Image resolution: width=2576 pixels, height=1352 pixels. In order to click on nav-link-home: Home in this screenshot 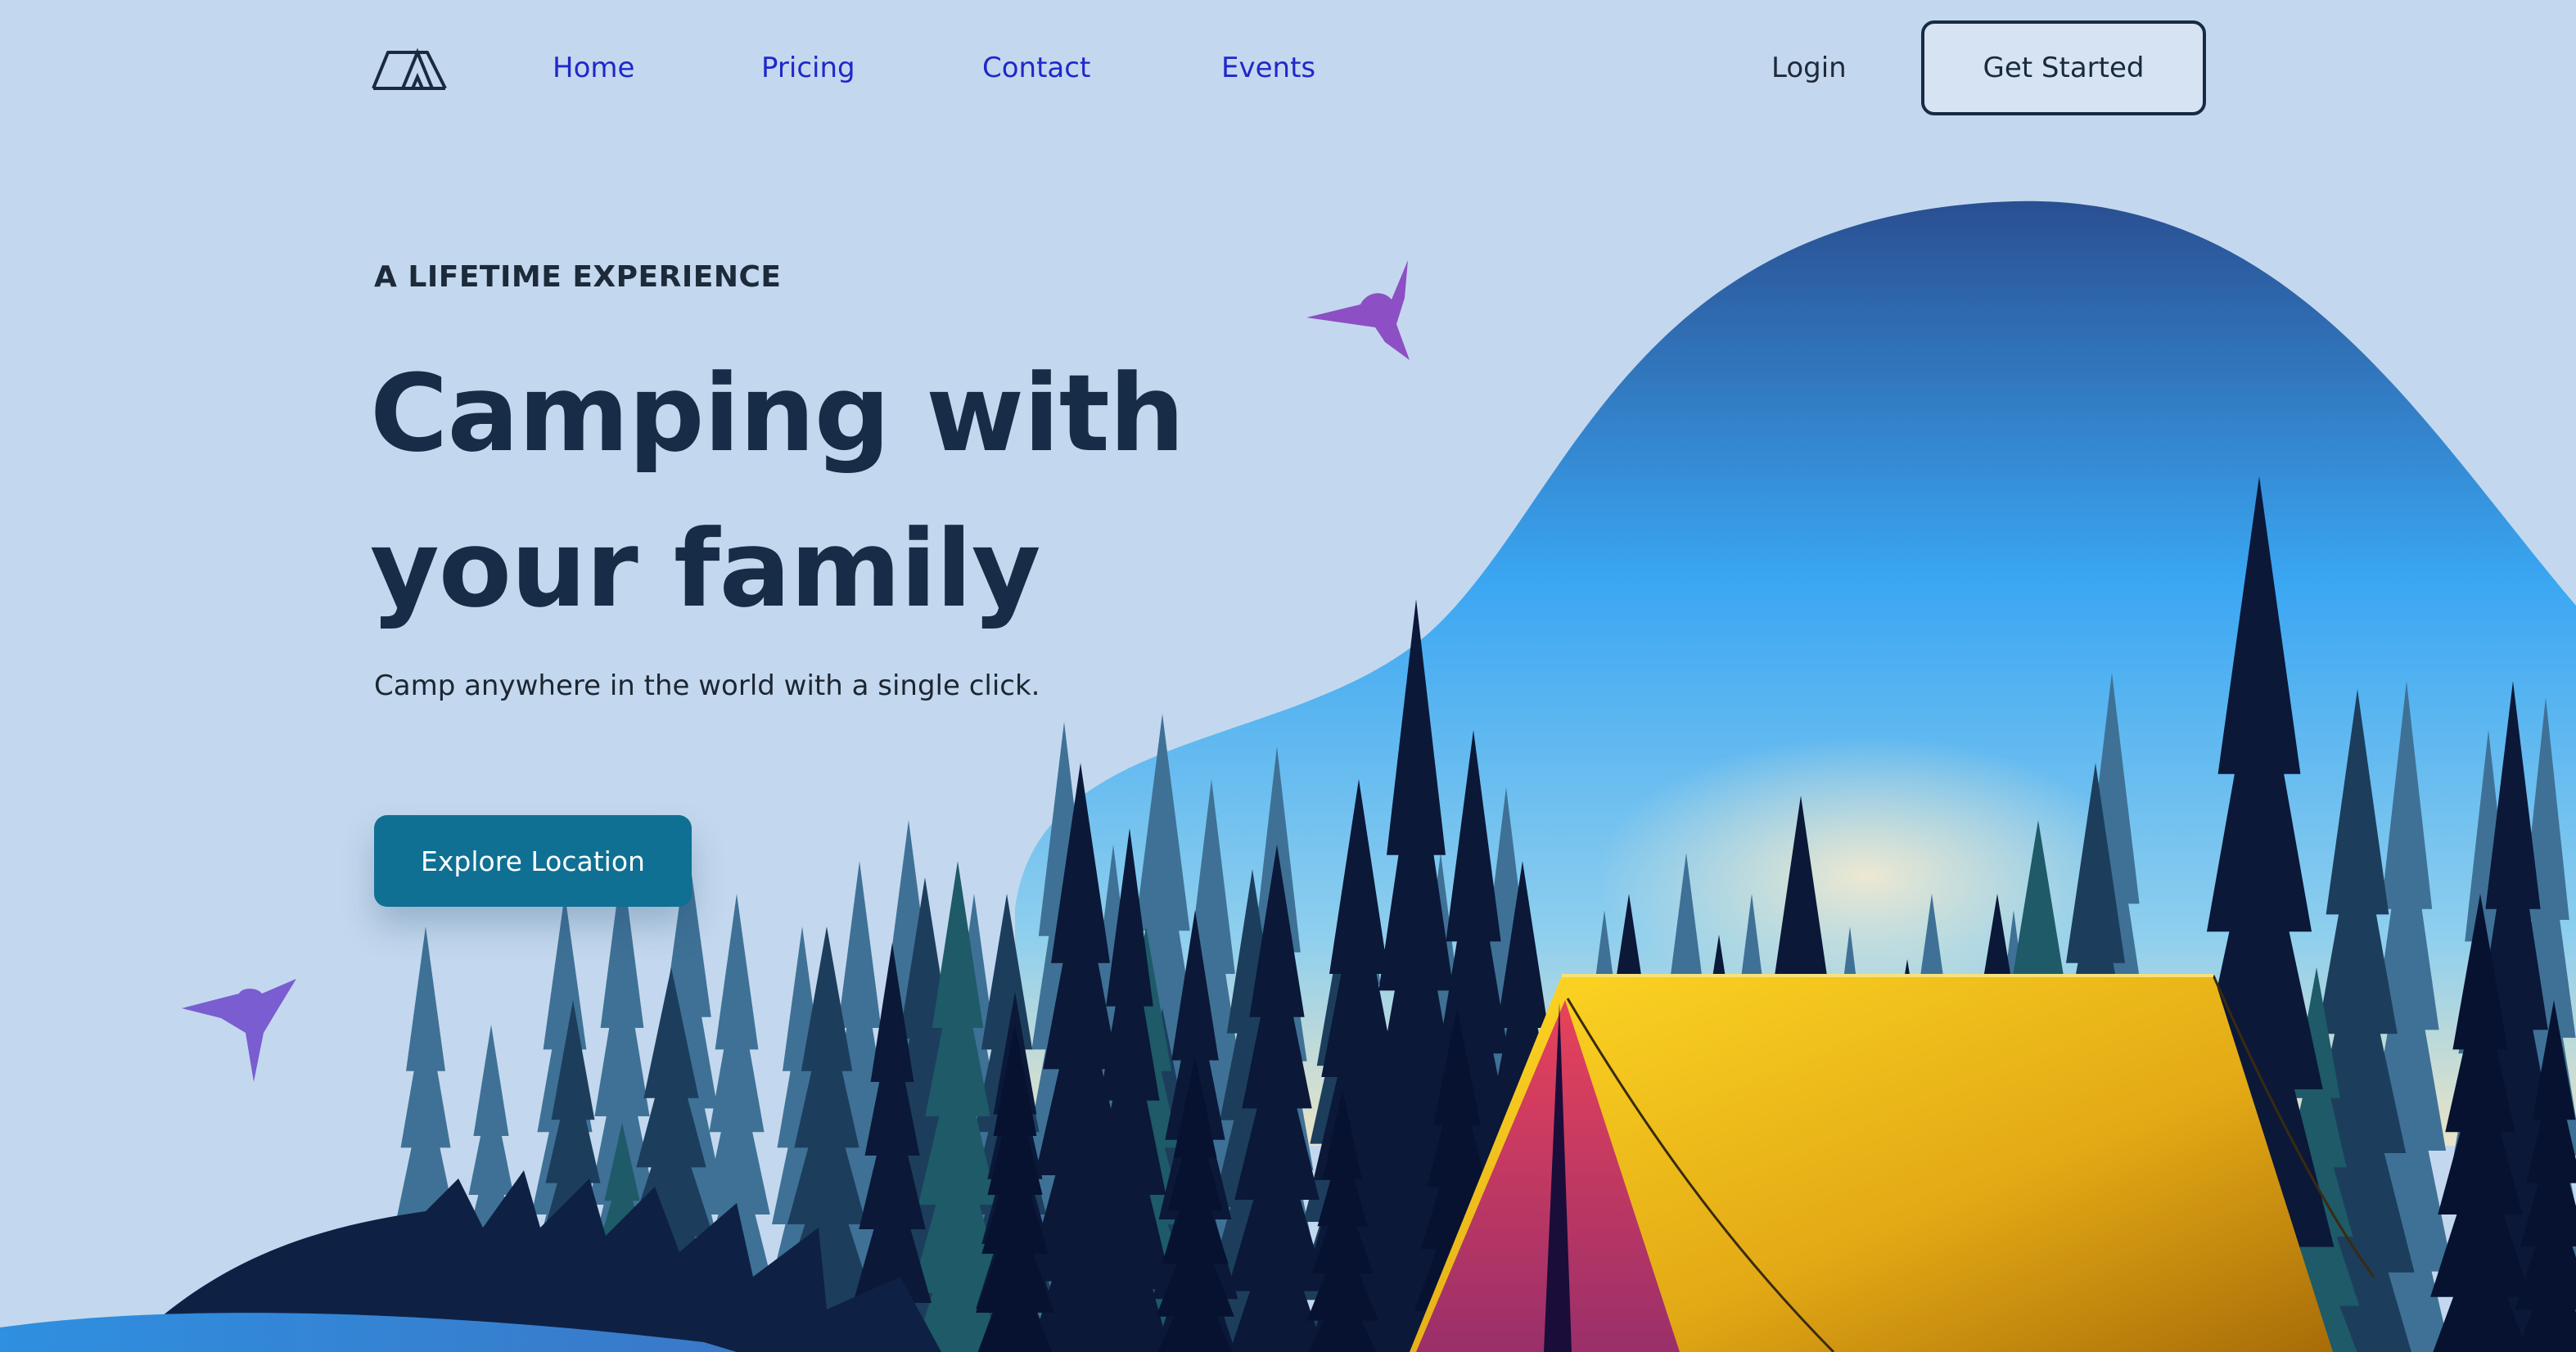, I will do `click(593, 67)`.